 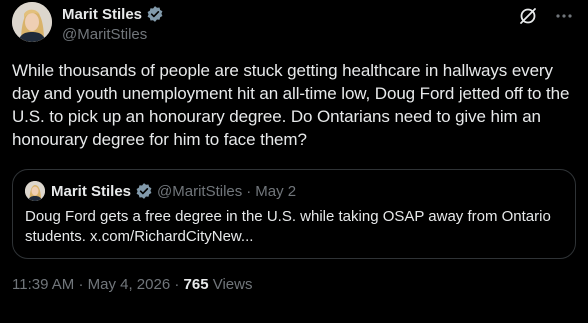 What do you see at coordinates (528, 16) in the screenshot?
I see `grok-icon` at bounding box center [528, 16].